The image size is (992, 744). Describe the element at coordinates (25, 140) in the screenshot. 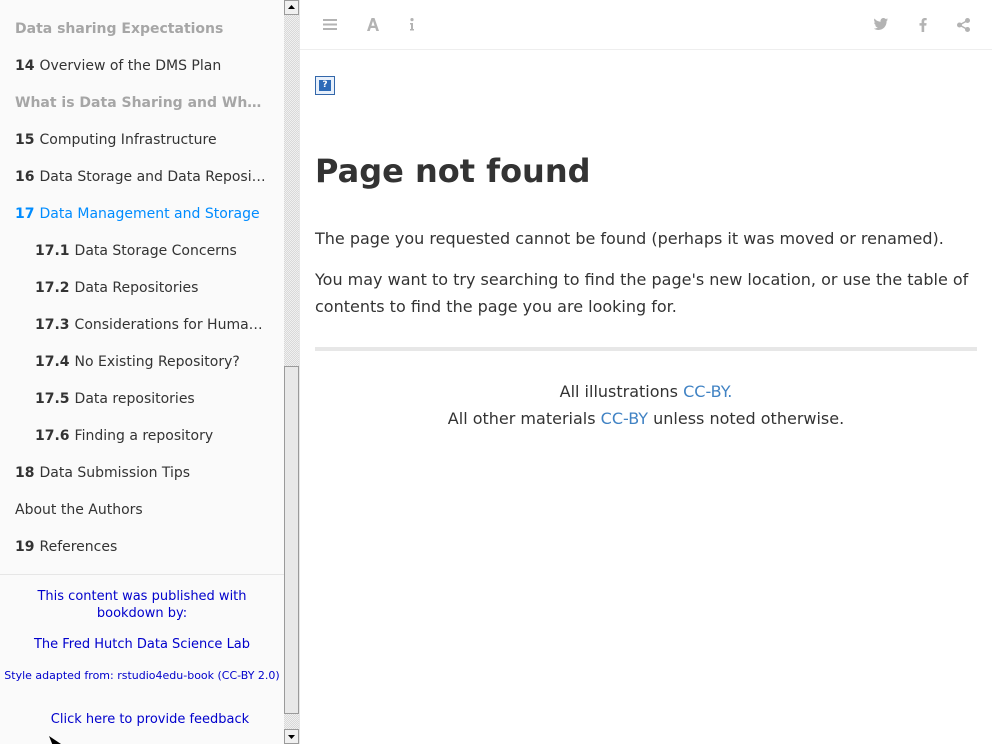

I see `toc-item-number: 15` at that location.